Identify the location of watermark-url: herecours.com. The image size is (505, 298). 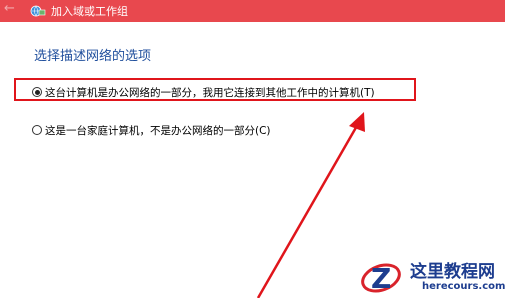
(463, 286).